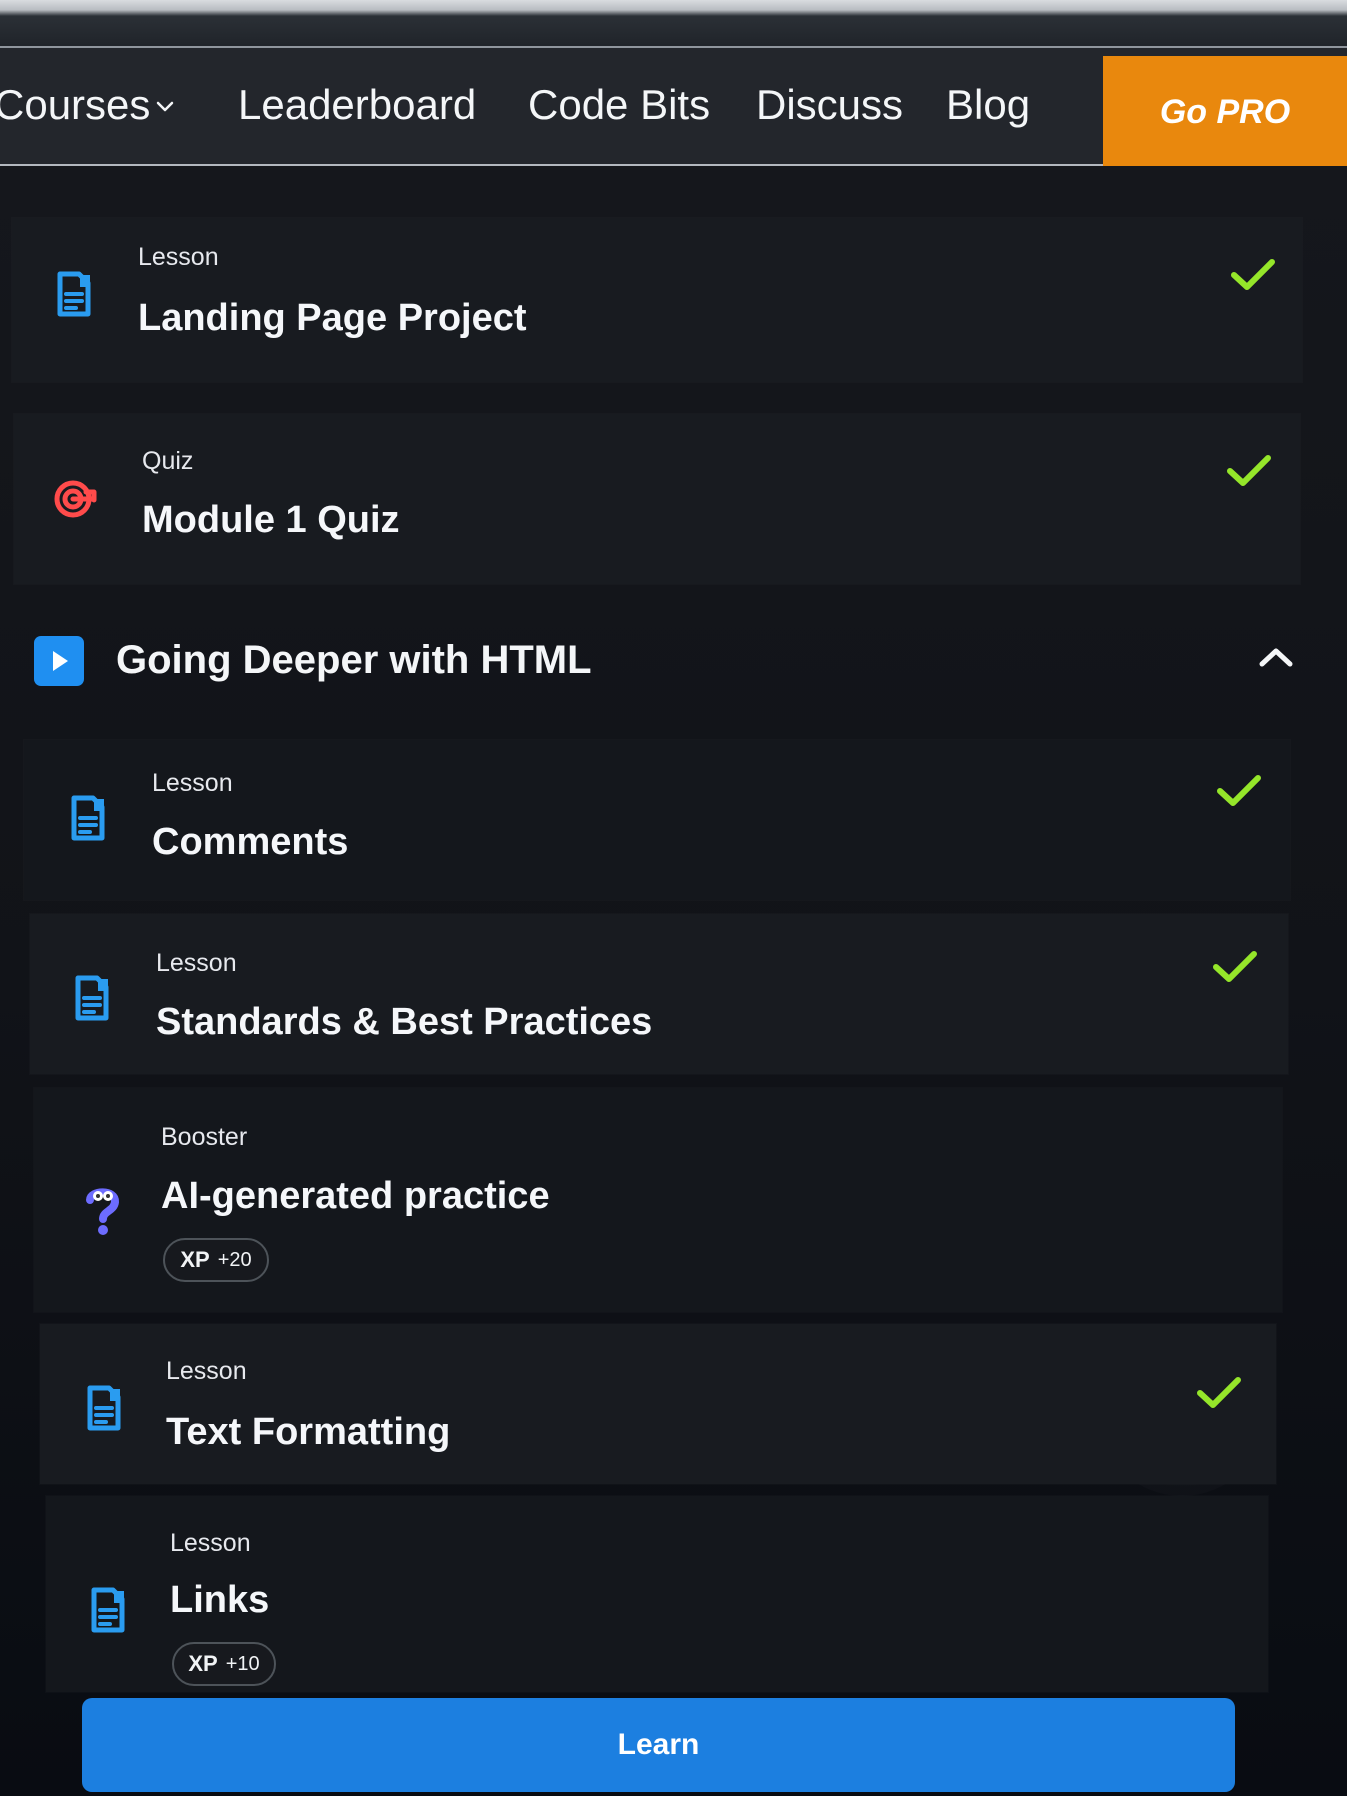  What do you see at coordinates (168, 461) in the screenshot?
I see `item-type-label: Quiz` at bounding box center [168, 461].